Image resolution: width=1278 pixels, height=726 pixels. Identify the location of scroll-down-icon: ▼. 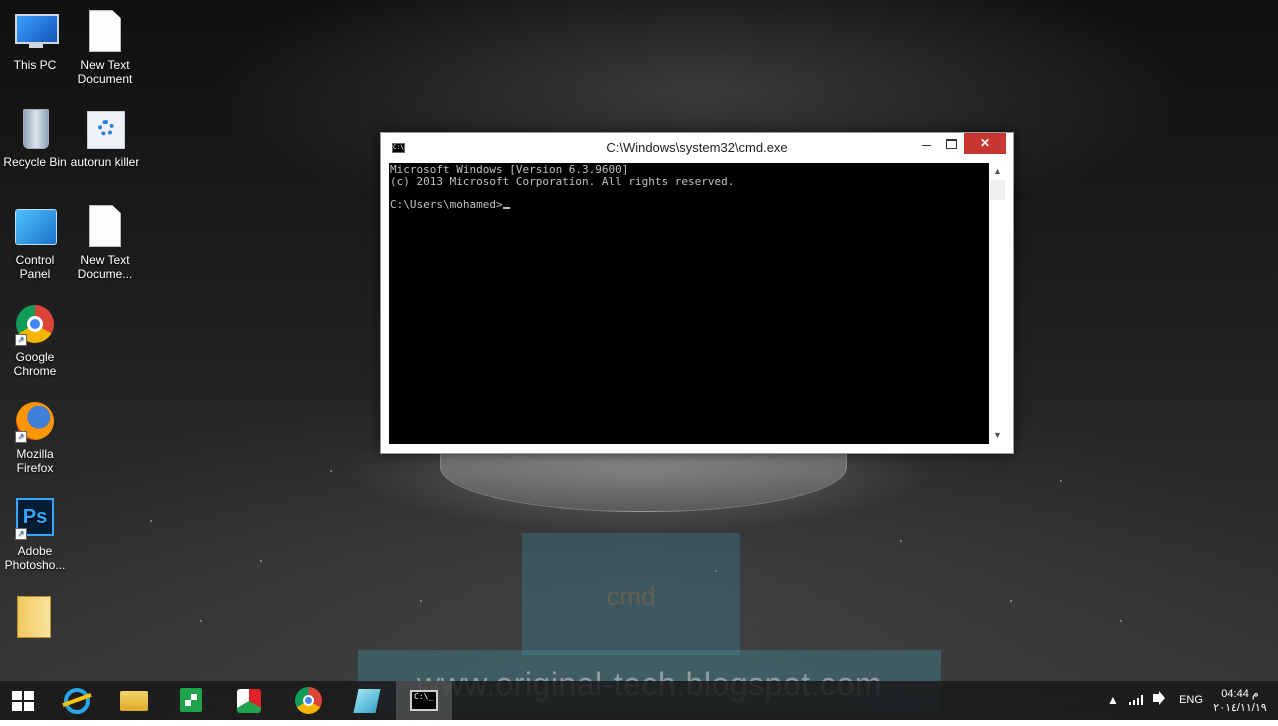
(997, 435).